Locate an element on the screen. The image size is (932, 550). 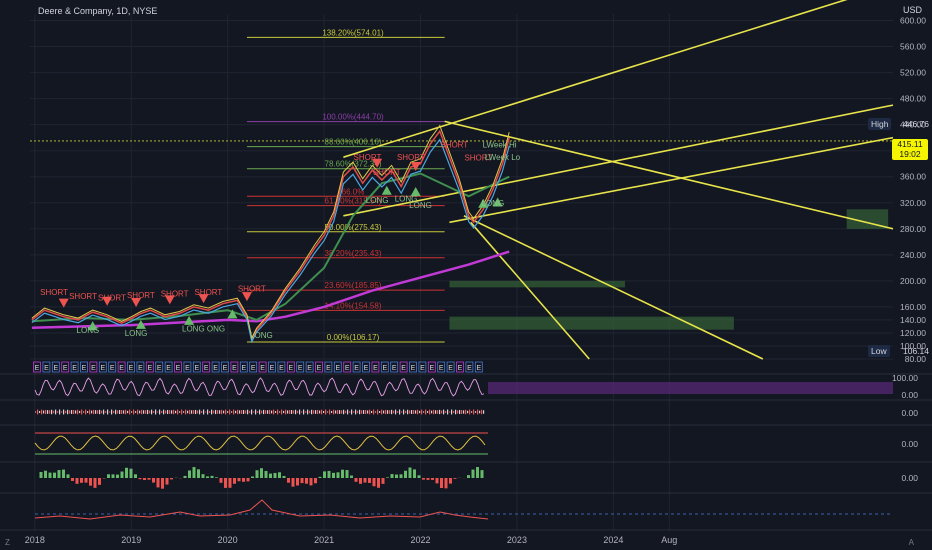
x-tick-label: Aug is located at coordinates (669, 540).